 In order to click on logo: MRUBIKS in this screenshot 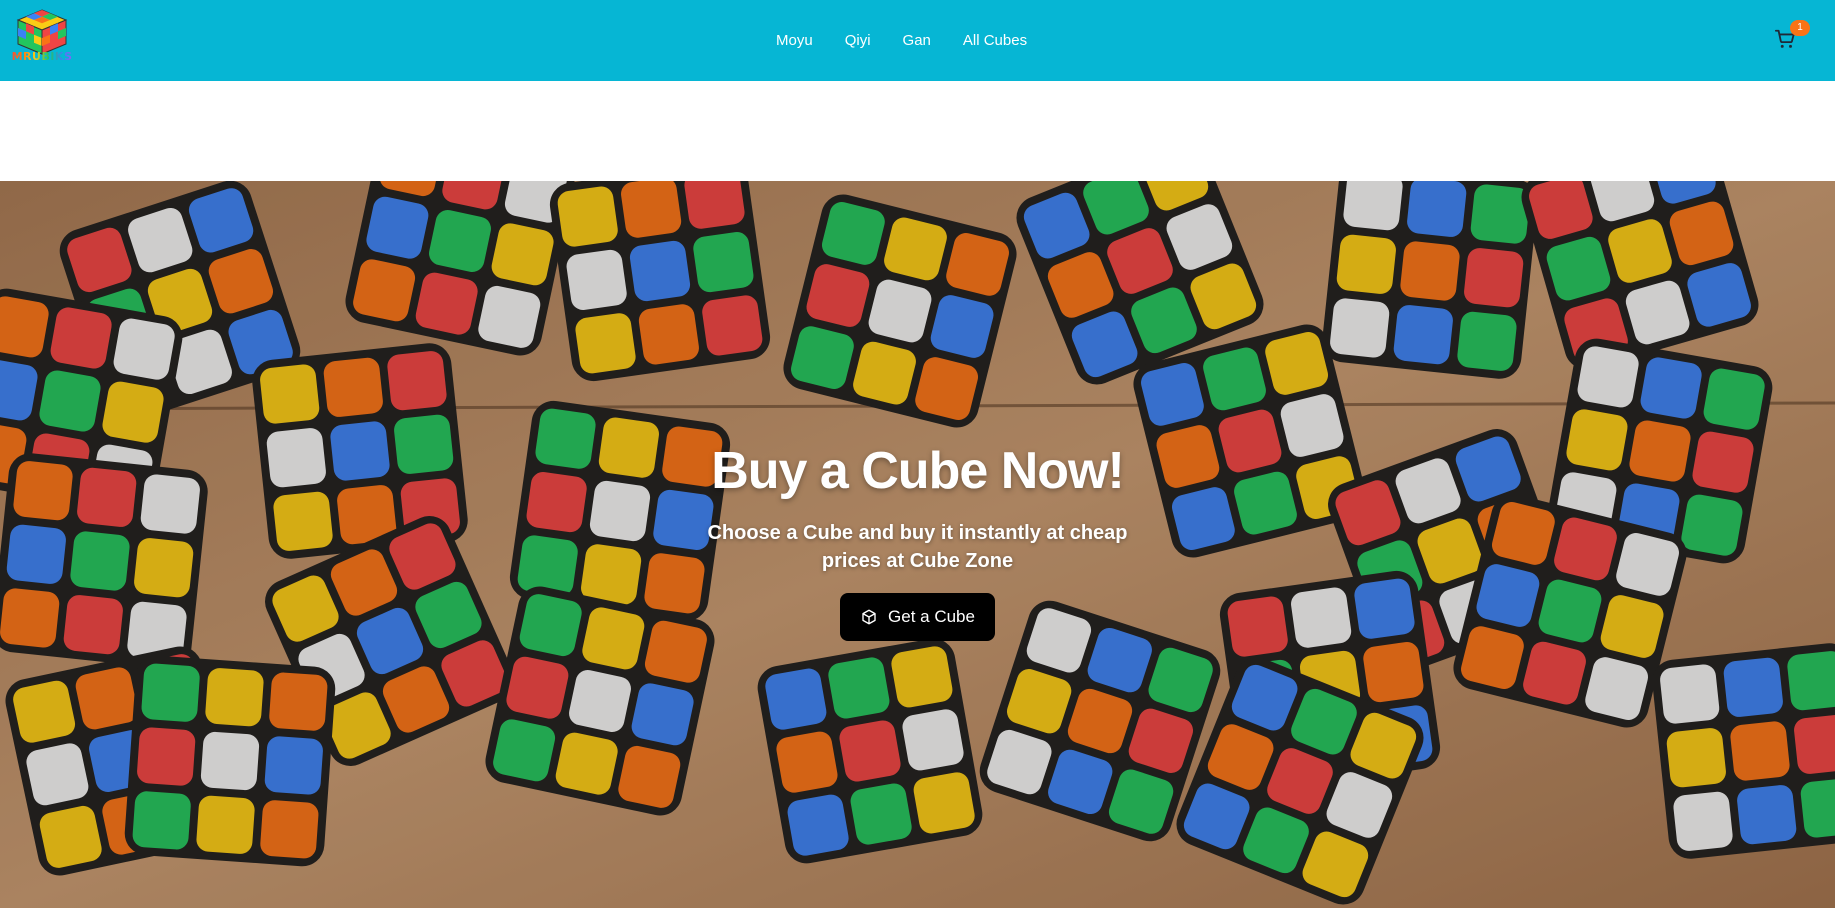, I will do `click(42, 37)`.